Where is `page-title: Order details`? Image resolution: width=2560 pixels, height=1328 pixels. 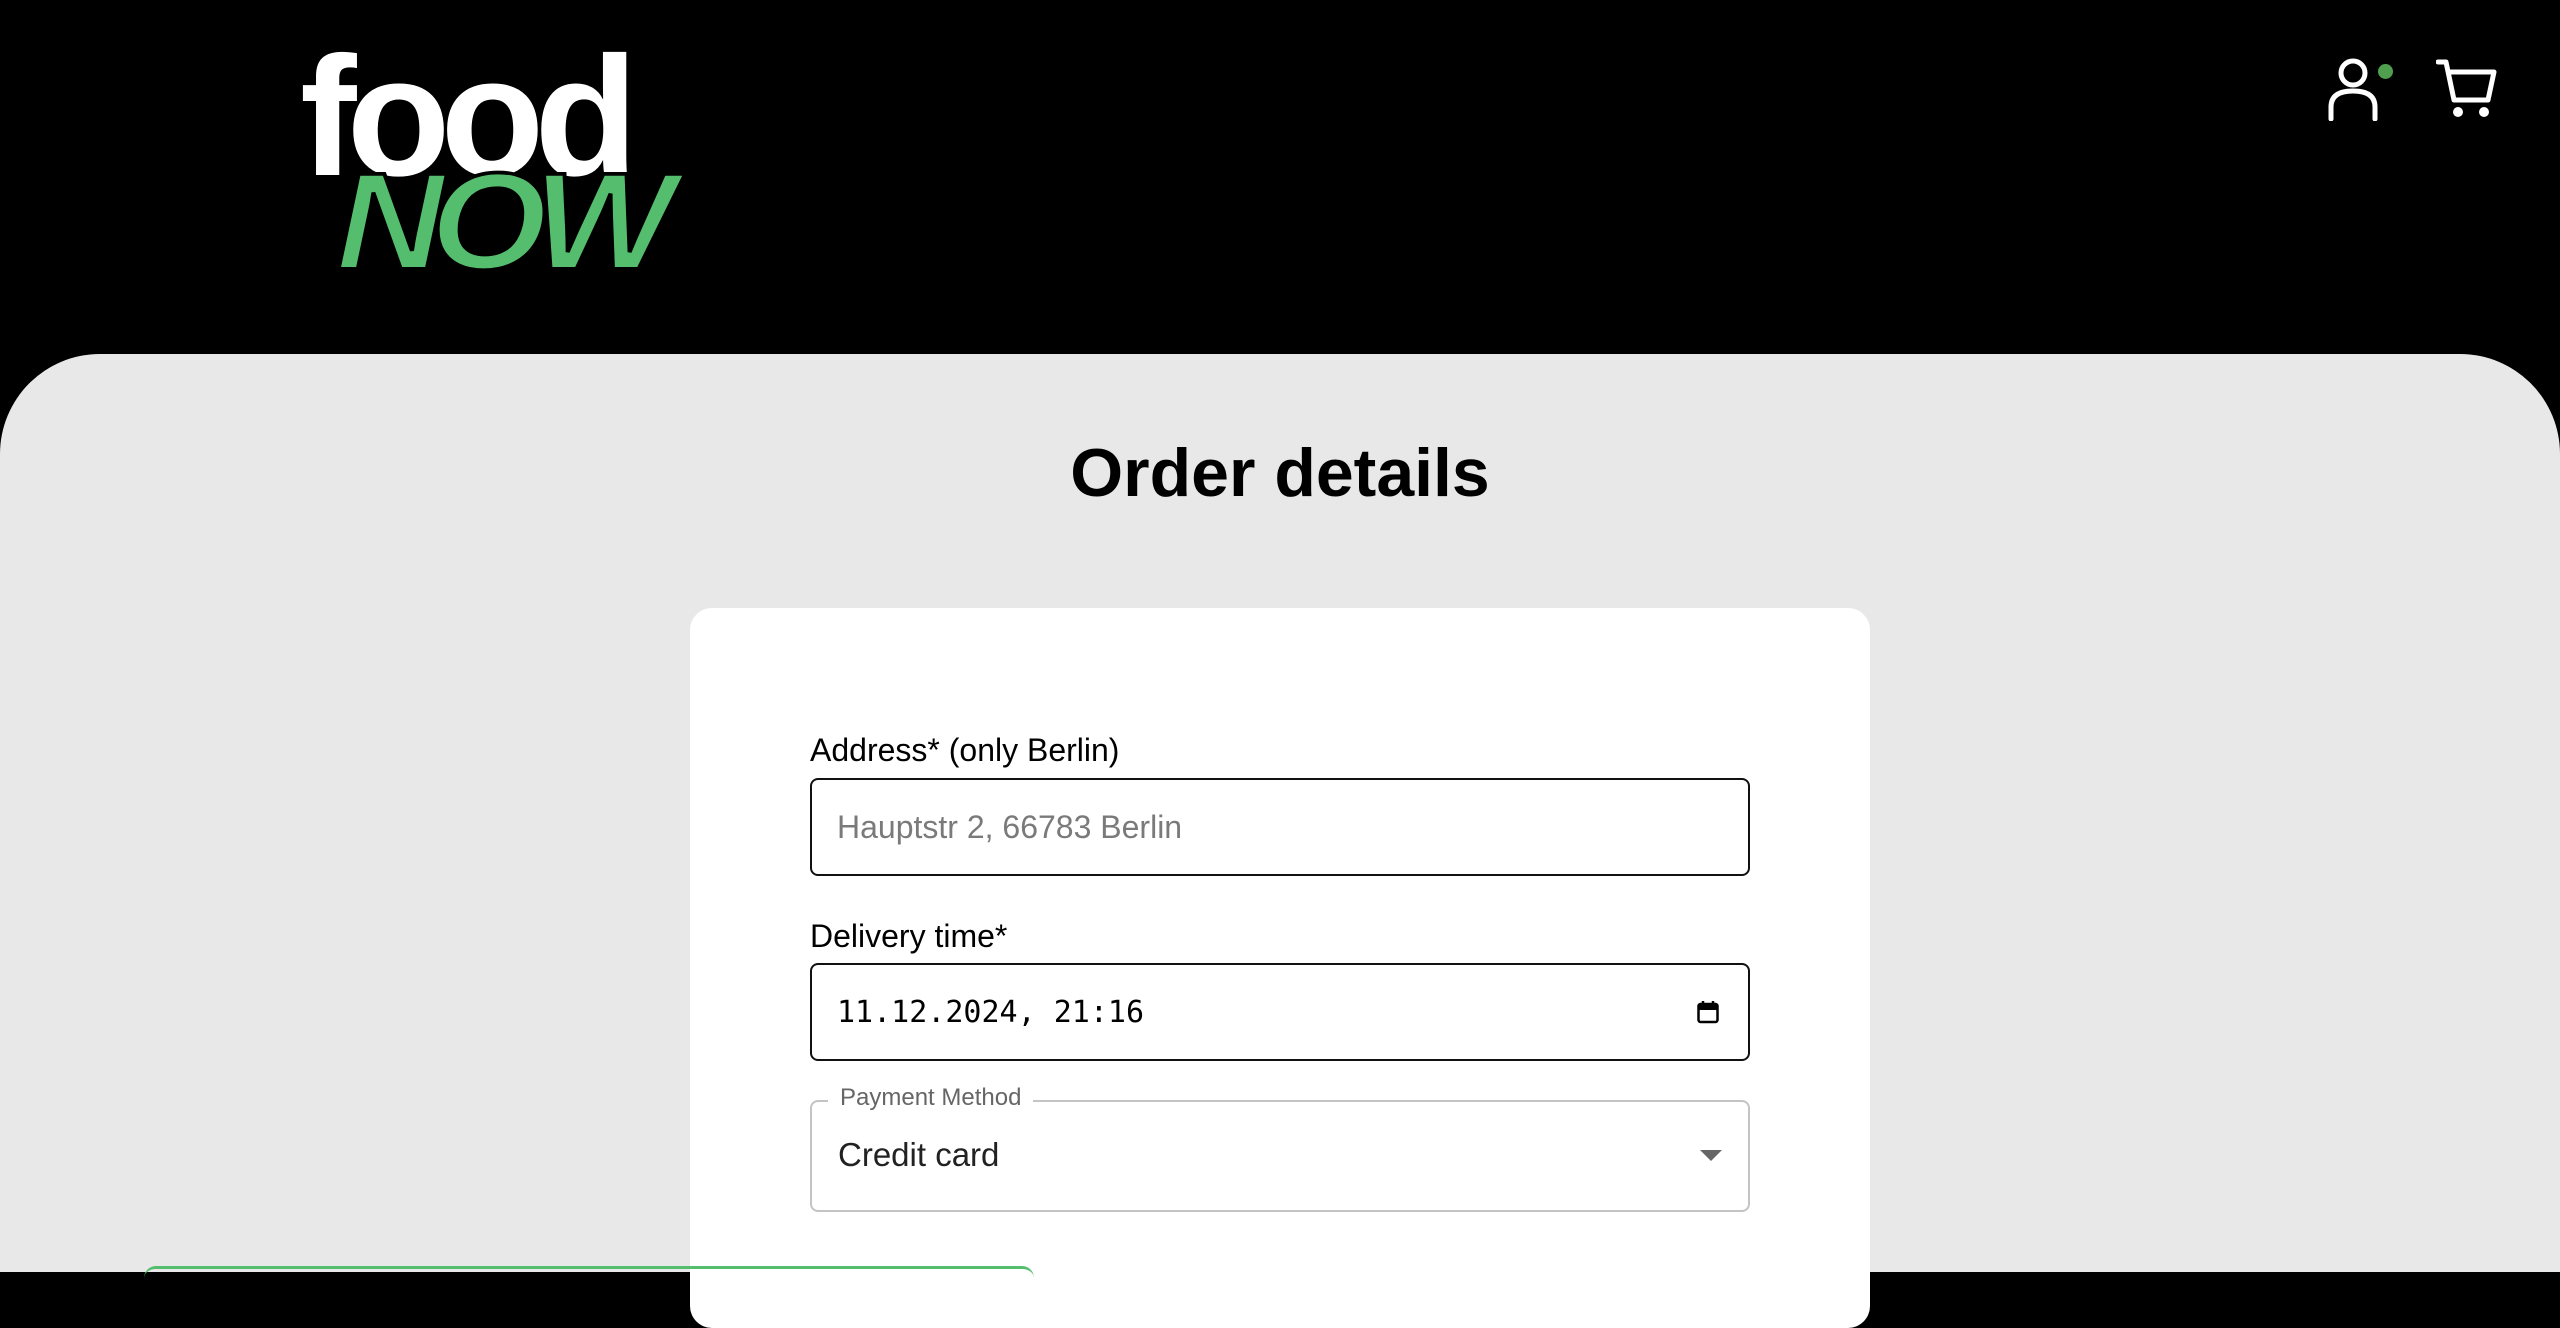
page-title: Order details is located at coordinates (1280, 473).